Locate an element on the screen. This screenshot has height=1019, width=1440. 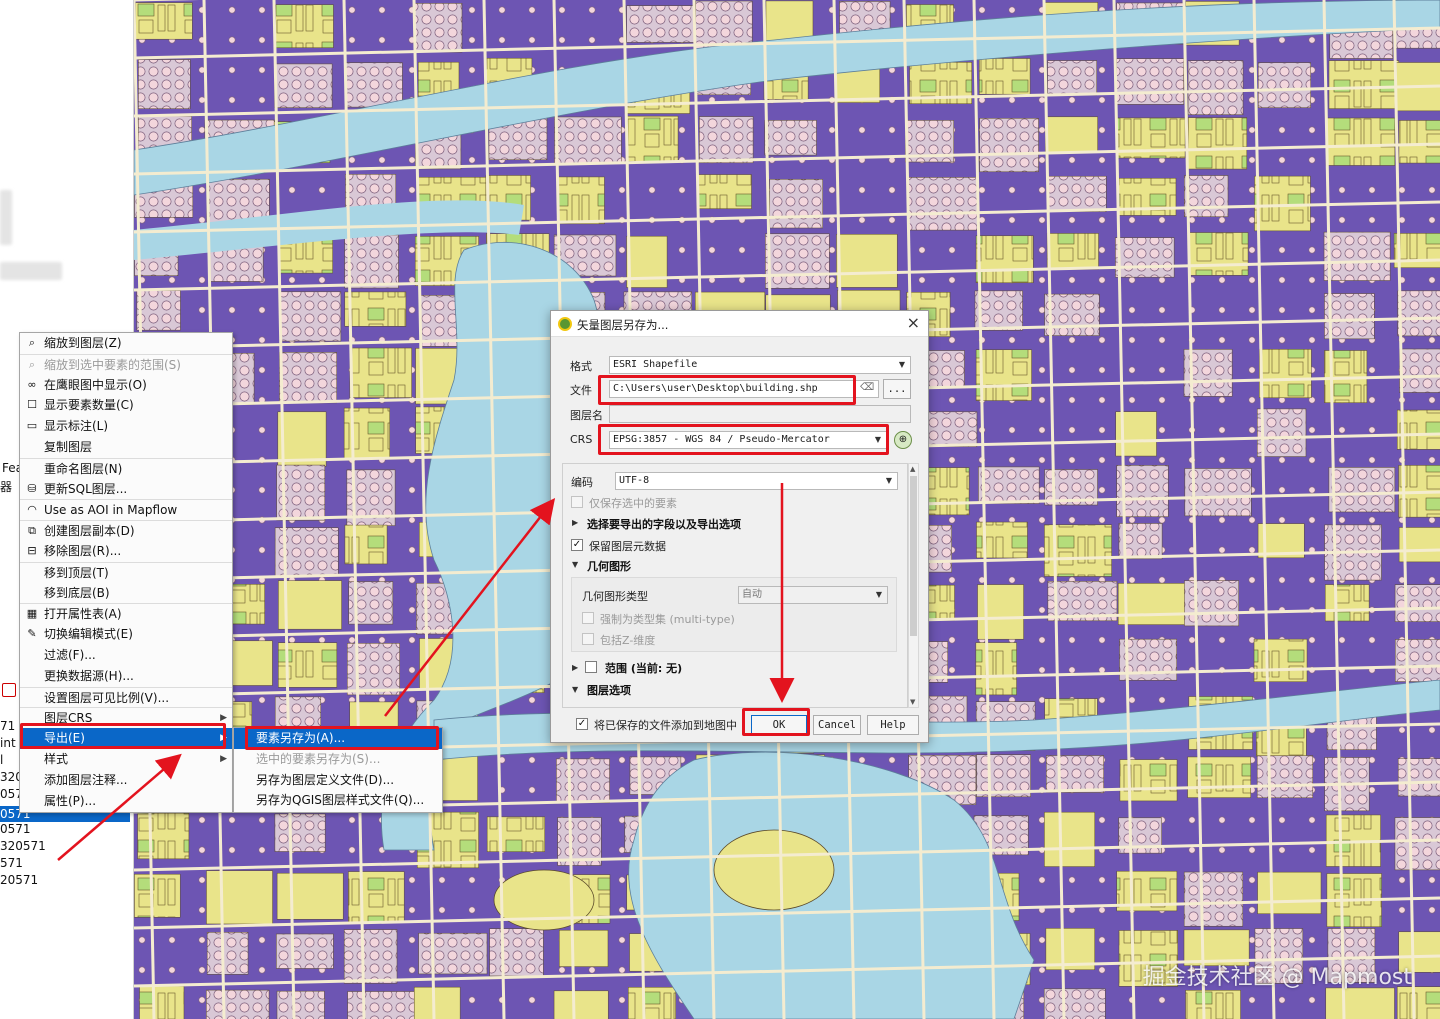
scroll-down-icon: ▼ is located at coordinates (912, 702).